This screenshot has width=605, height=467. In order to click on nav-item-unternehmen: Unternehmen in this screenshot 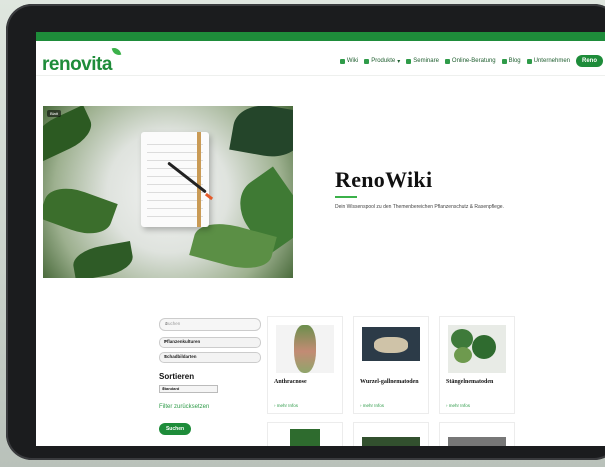, I will do `click(548, 61)`.